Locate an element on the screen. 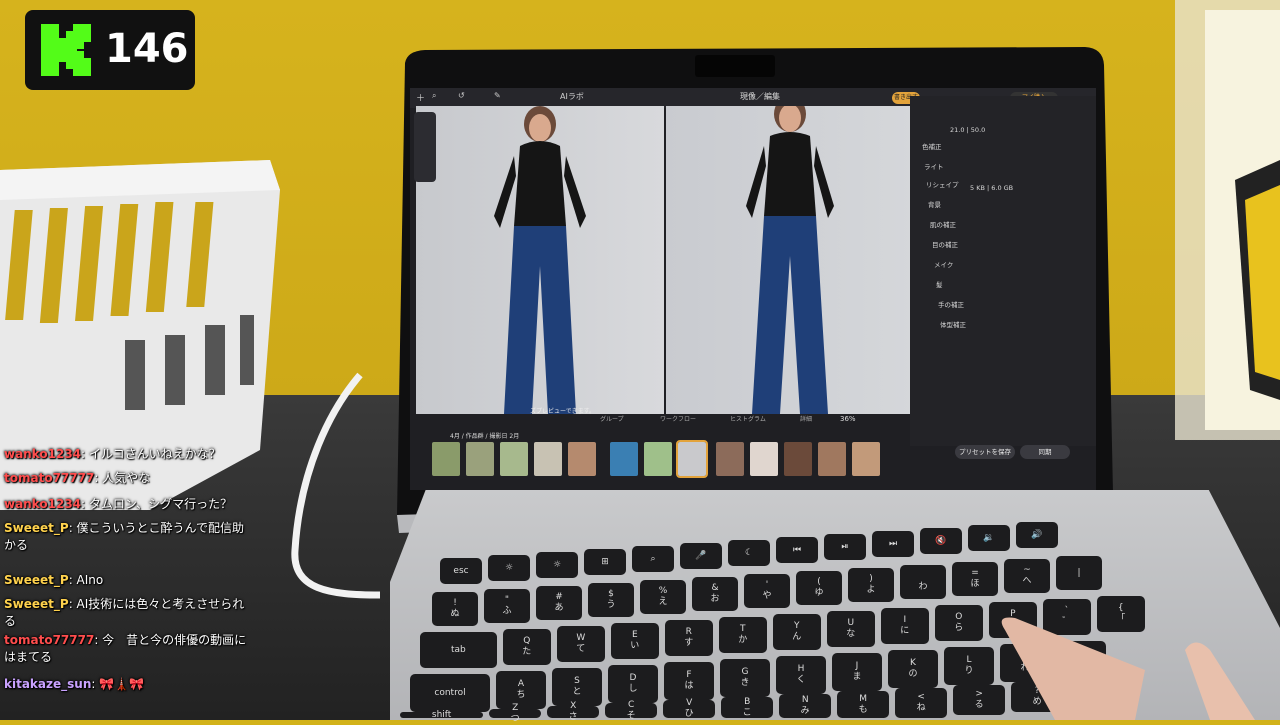 The width and height of the screenshot is (1280, 725). keyboard-key: ~ へ is located at coordinates (1027, 576).